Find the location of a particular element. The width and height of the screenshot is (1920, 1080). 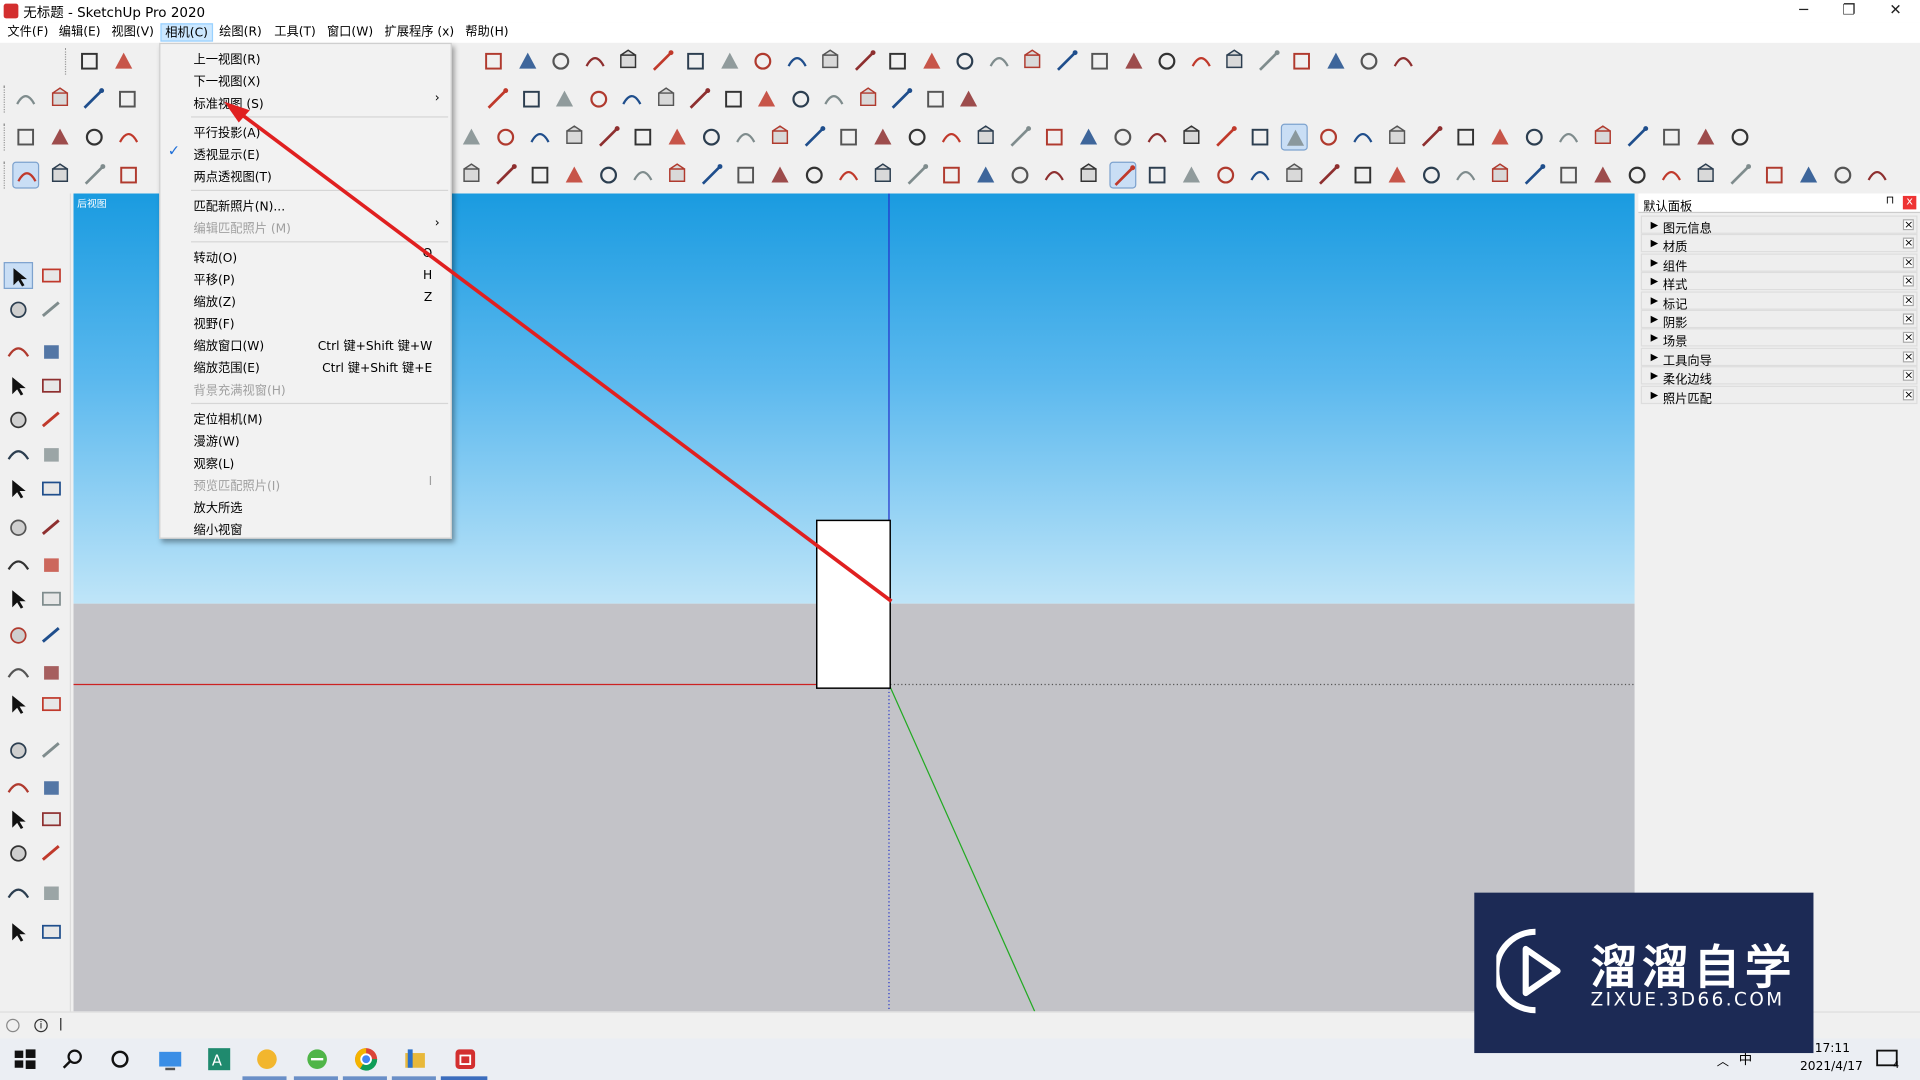

camera-menu-item: 两点透视图(T) is located at coordinates (305, 175).